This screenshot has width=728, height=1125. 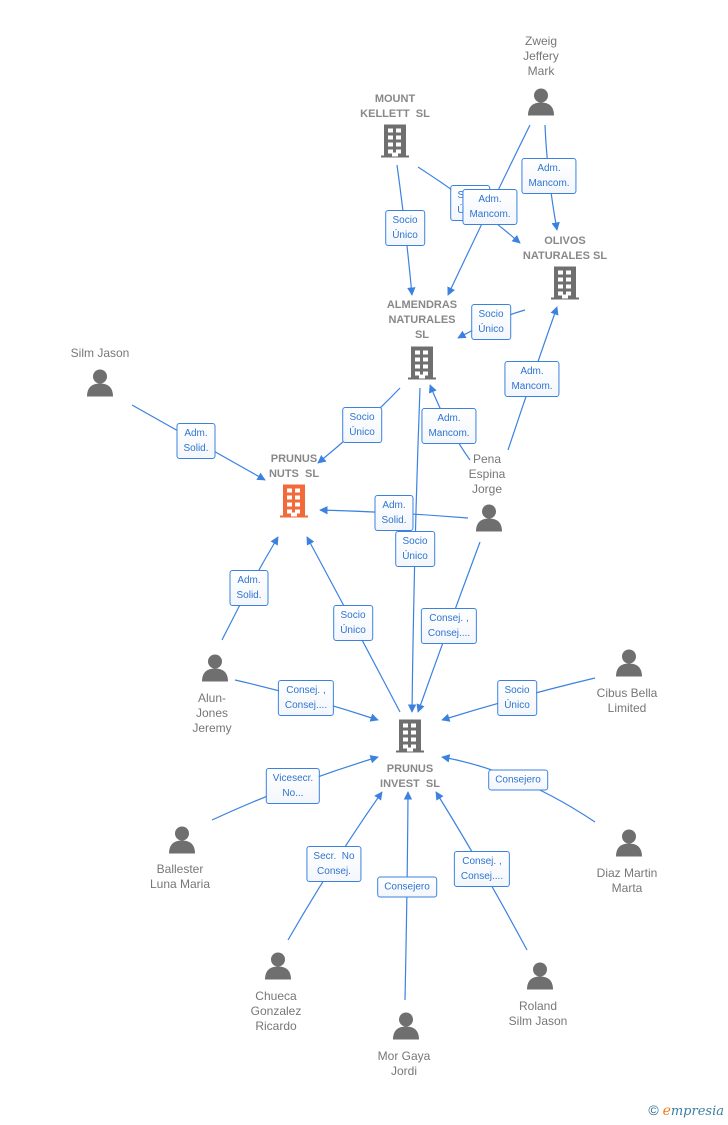 I want to click on edge-label-zweig-olivos: Adm. Mancom., so click(x=549, y=176).